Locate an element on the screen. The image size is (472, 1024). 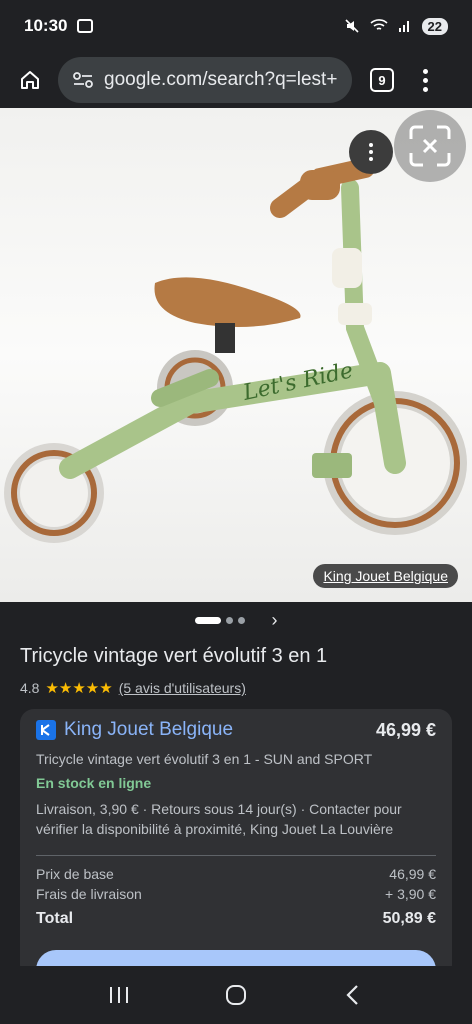
total-label: Total is located at coordinates (55, 918).